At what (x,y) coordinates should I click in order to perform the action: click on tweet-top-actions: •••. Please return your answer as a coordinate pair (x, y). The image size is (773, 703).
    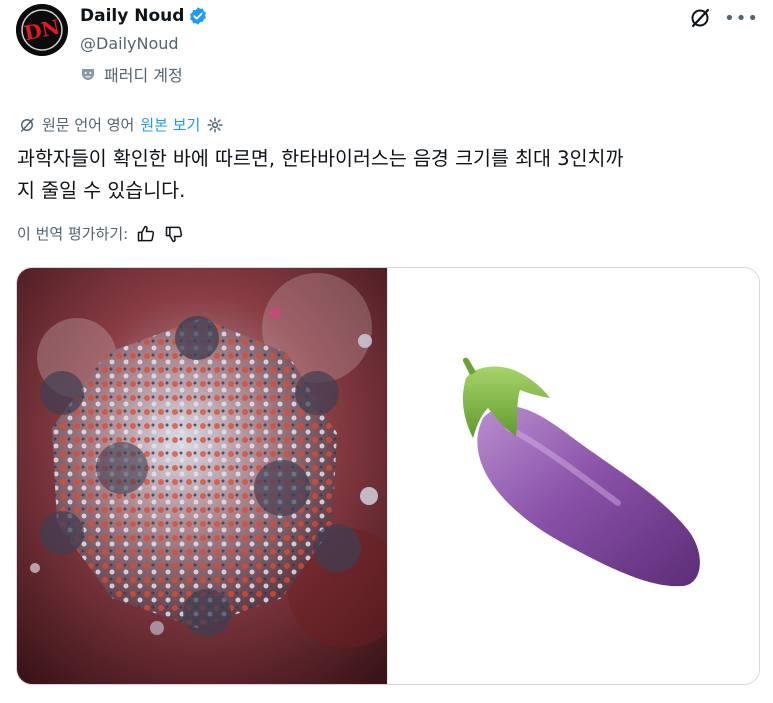
    Looking at the image, I should click on (723, 18).